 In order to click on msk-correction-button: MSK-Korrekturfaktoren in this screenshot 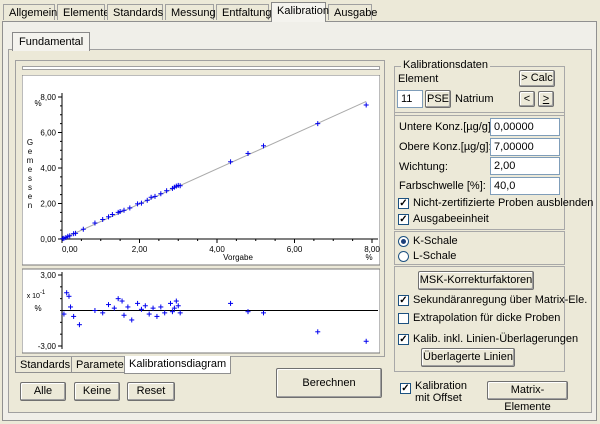, I will do `click(476, 280)`.